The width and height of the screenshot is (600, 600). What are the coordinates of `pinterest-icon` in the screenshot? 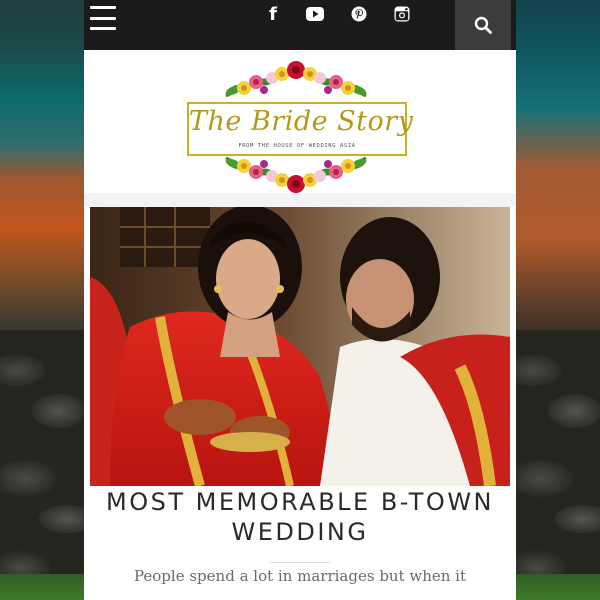 It's located at (359, 14).